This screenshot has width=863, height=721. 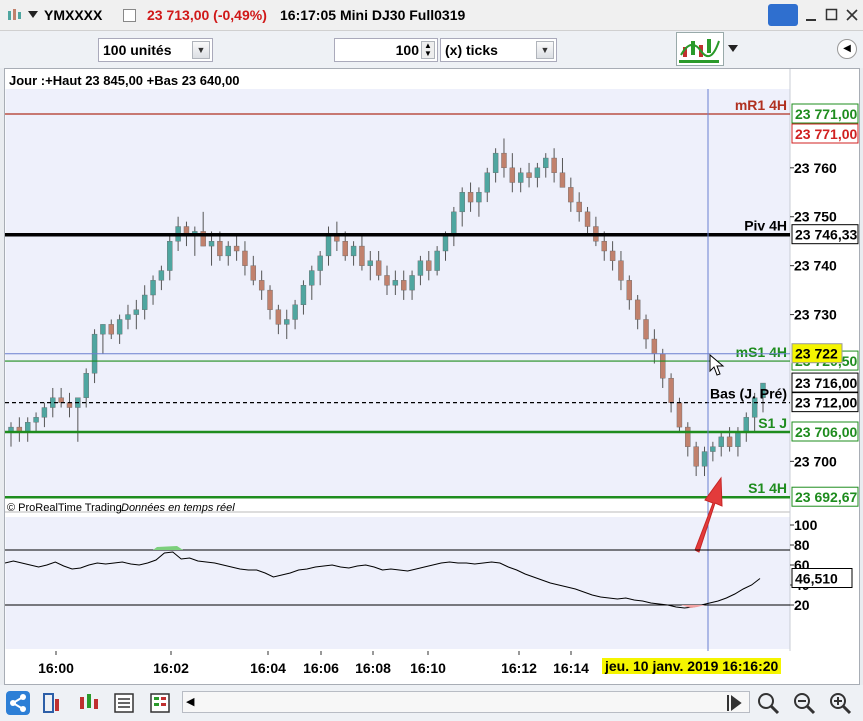 What do you see at coordinates (816, 579) in the screenshot?
I see `oscillator-value-tag-text: 46,510` at bounding box center [816, 579].